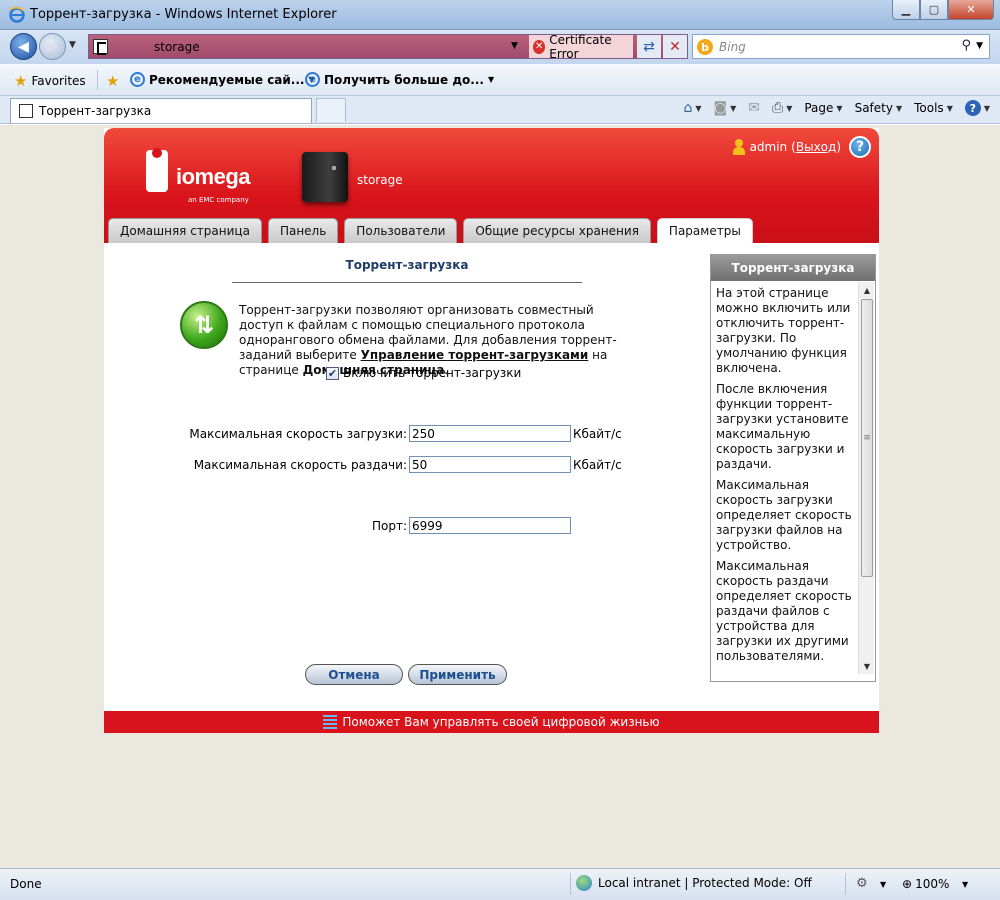  I want to click on logout-paren-close: ), so click(838, 147).